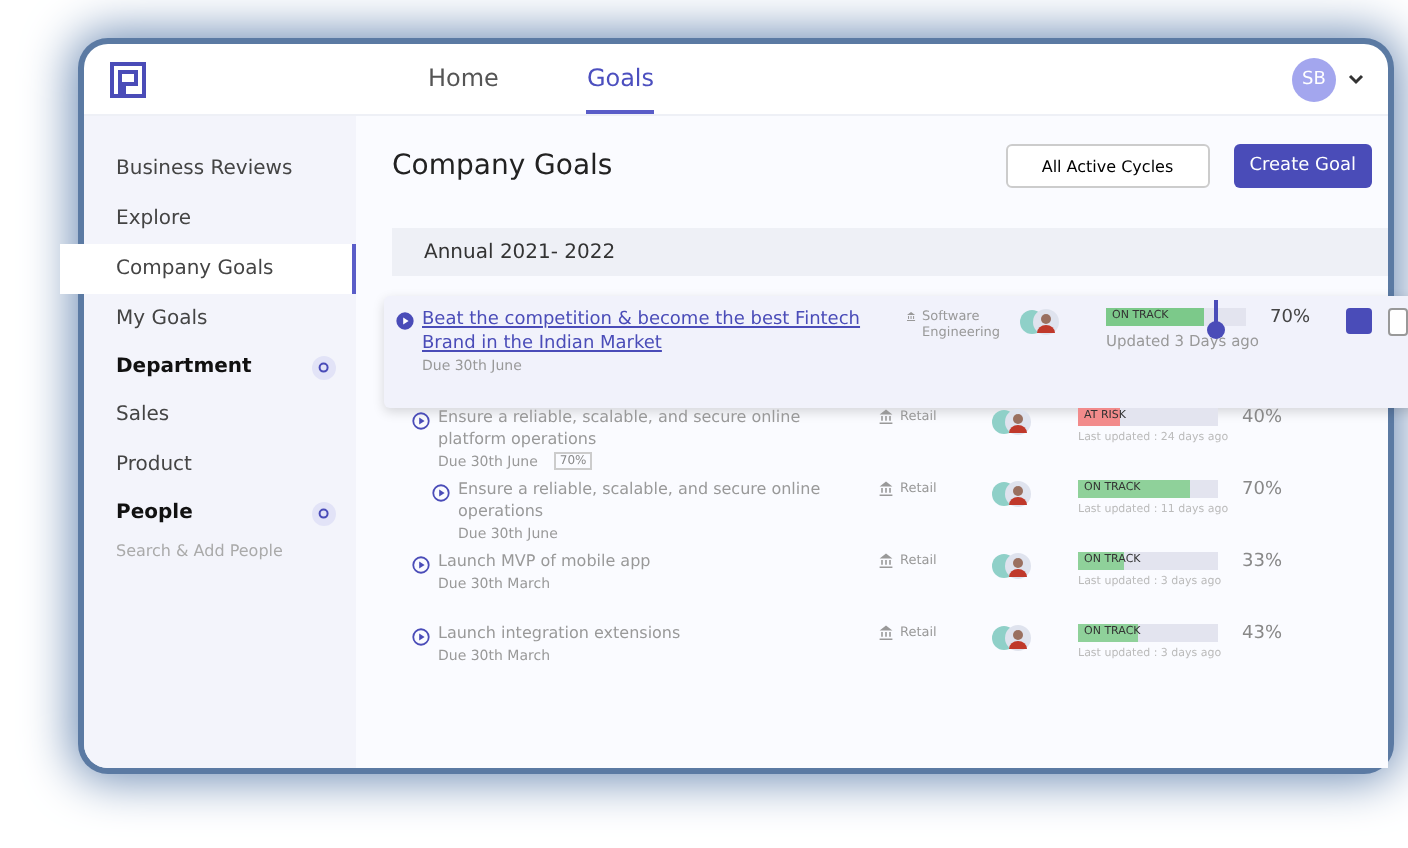 Image resolution: width=1408 pixels, height=848 pixels. What do you see at coordinates (154, 513) in the screenshot?
I see `sidebar-heading: People` at bounding box center [154, 513].